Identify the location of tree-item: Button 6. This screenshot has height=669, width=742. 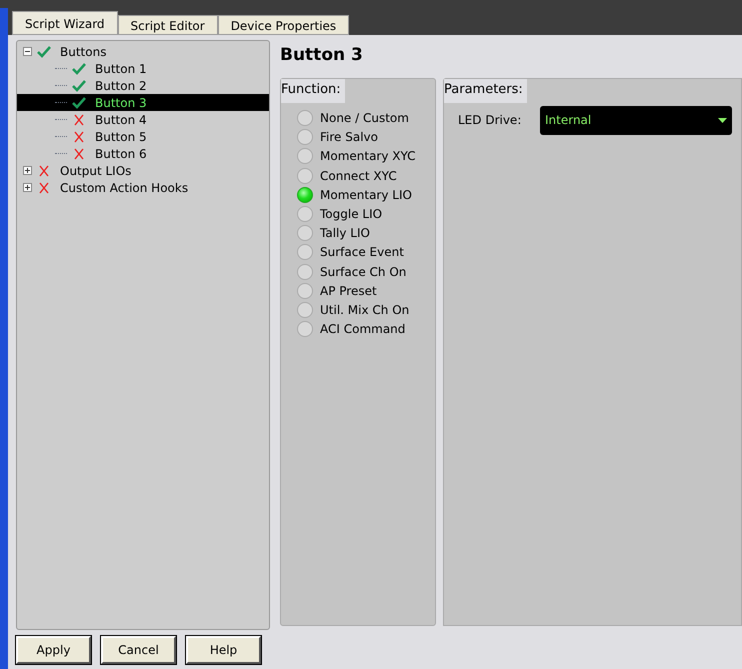
(143, 153).